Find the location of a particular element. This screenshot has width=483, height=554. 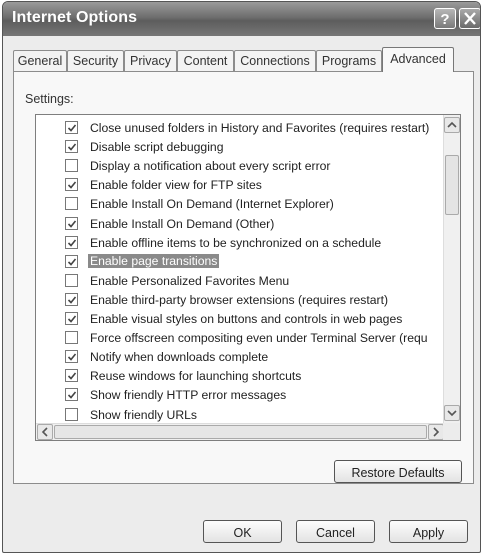

window-title: Internet Options is located at coordinates (75, 17).